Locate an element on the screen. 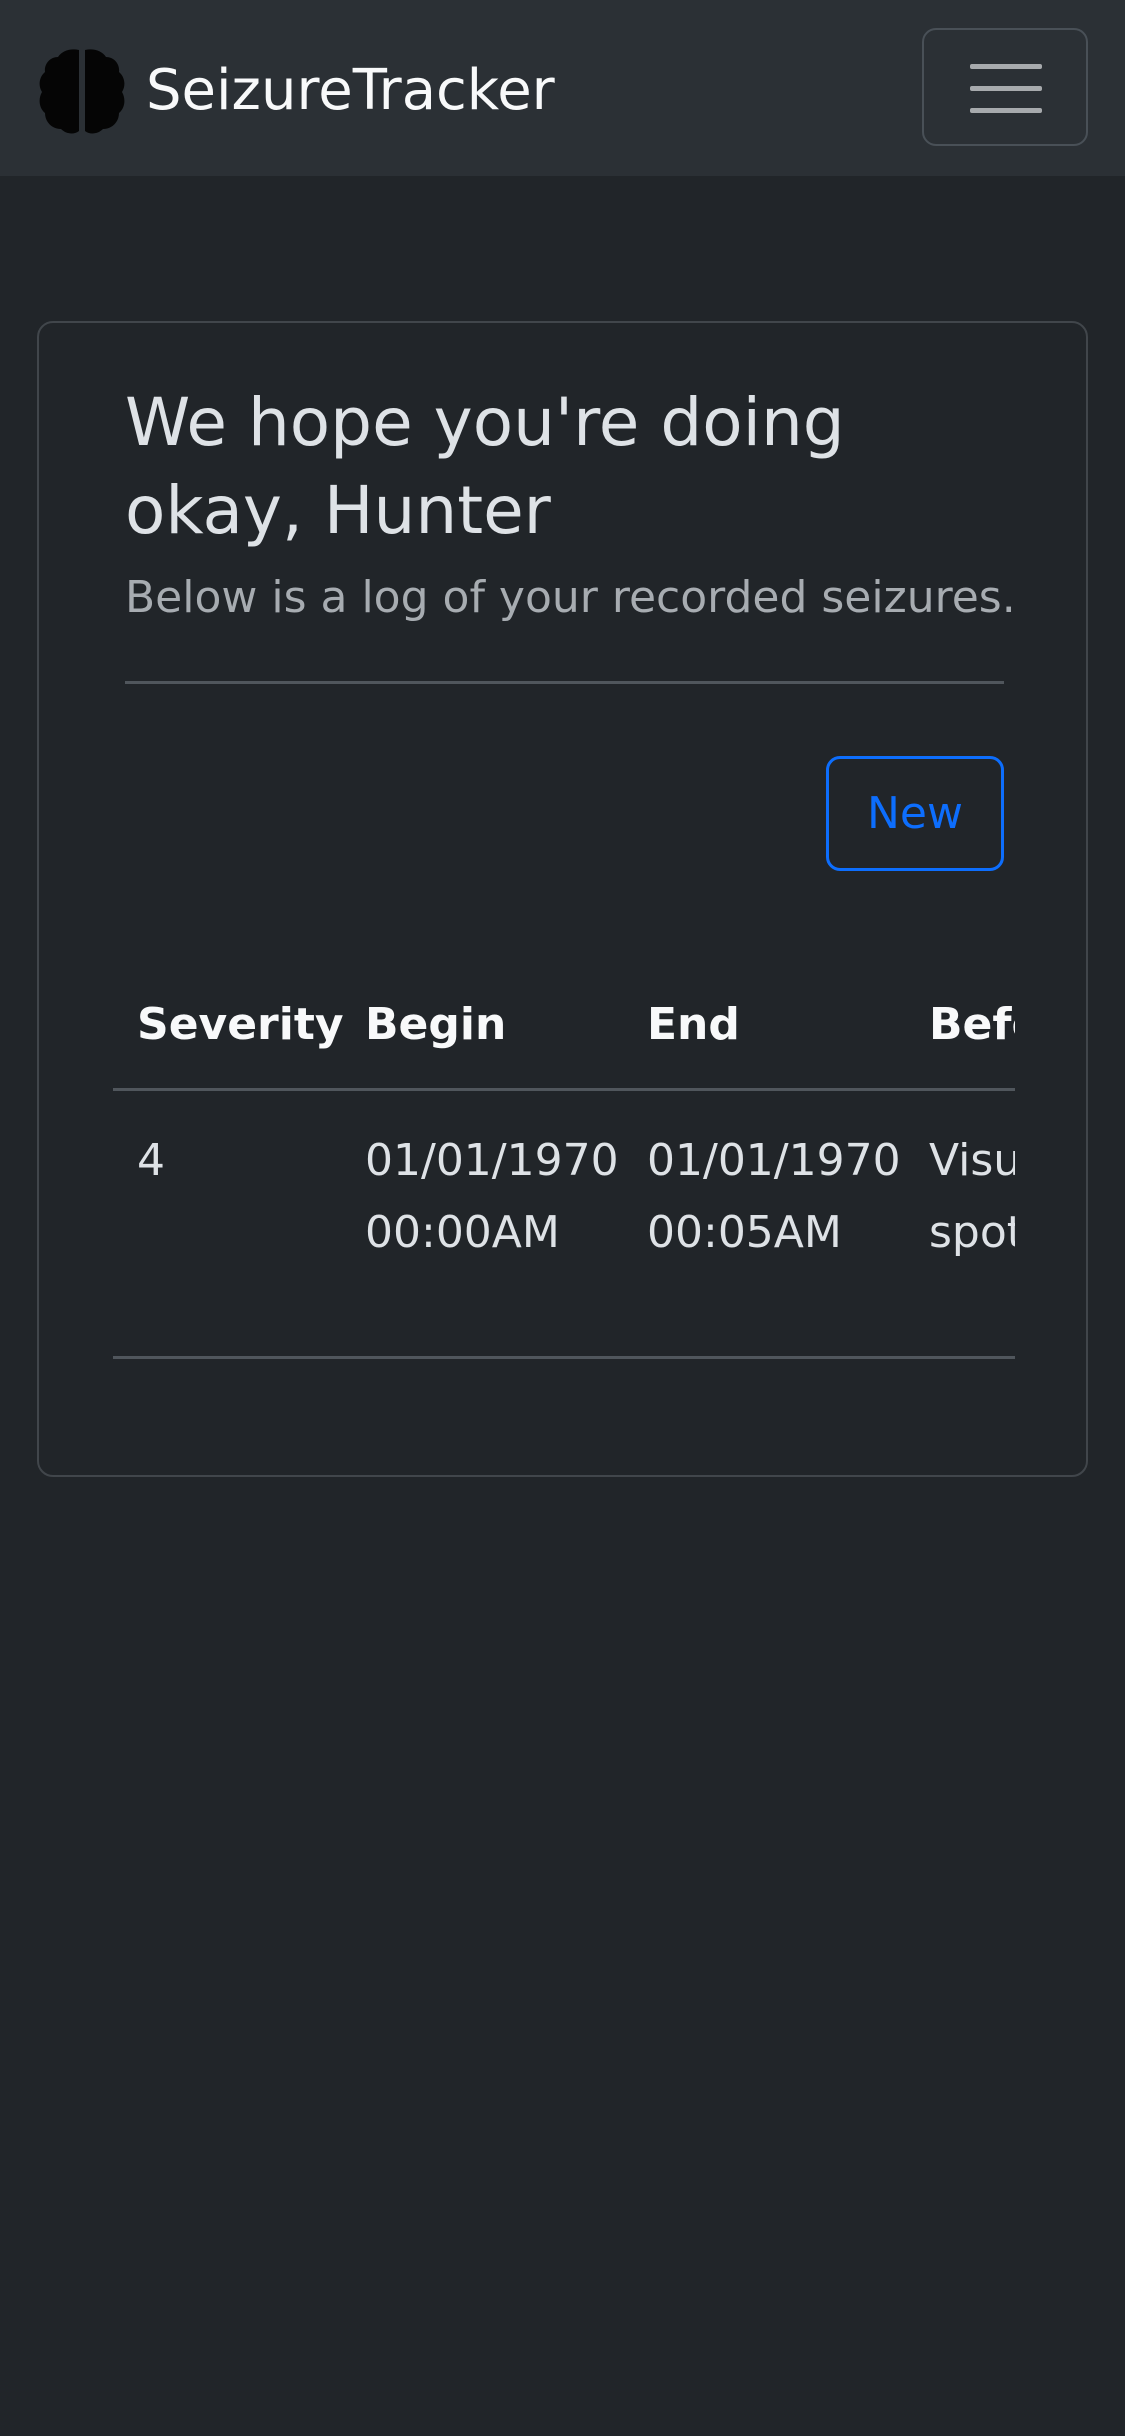 Image resolution: width=1125 pixels, height=2436 pixels. greeting-heading: We hope you're doing okay, Hunter is located at coordinates (485, 466).